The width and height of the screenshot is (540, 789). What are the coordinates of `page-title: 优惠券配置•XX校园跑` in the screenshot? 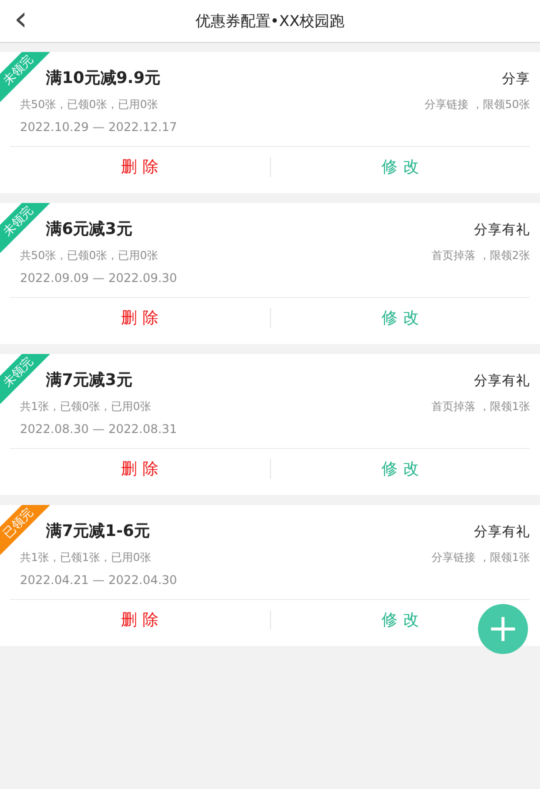 It's located at (270, 21).